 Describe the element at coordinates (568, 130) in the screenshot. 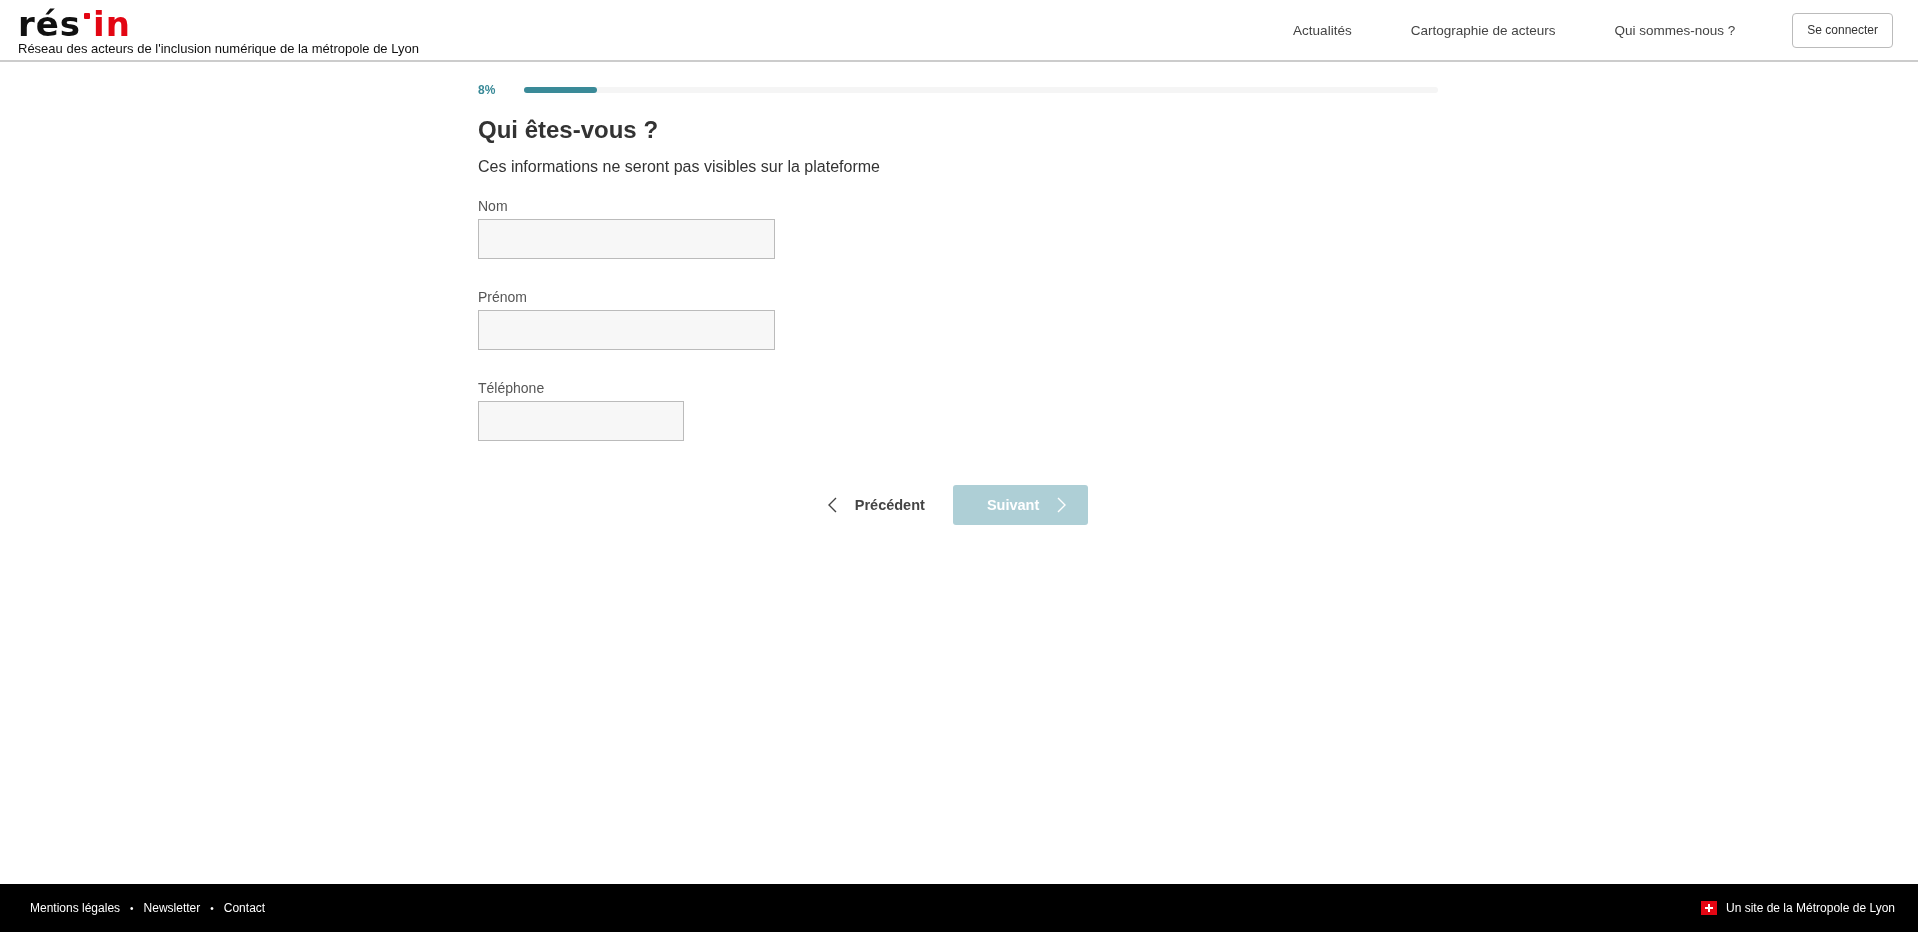

I see `form-title: Qui êtes-vous ?` at that location.